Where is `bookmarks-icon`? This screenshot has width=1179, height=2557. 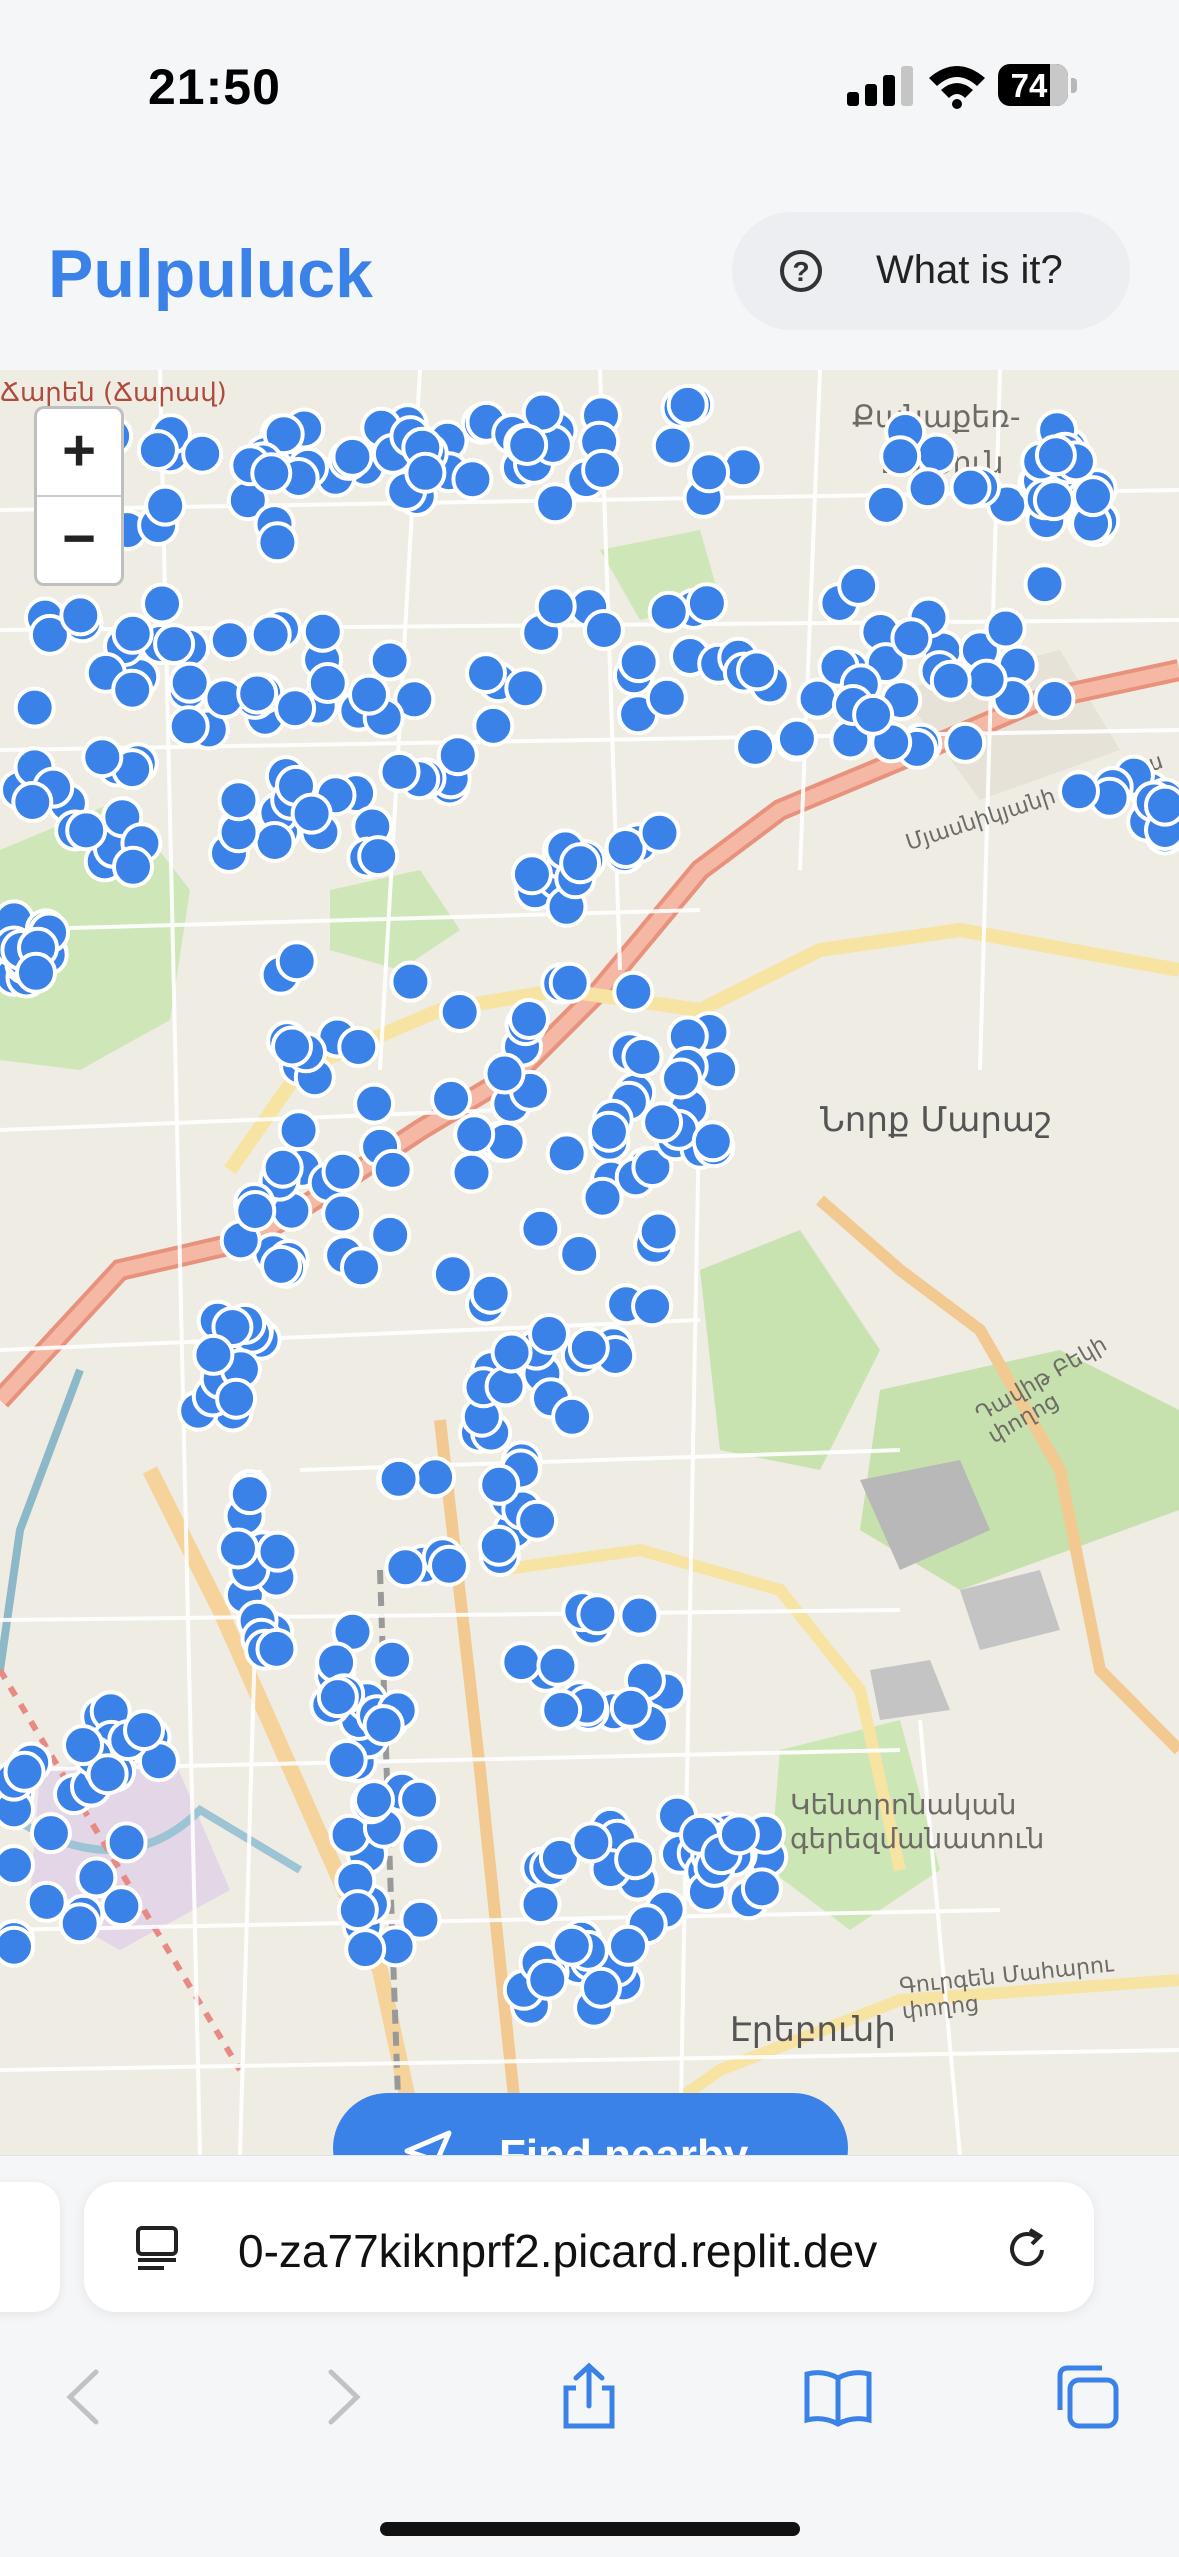 bookmarks-icon is located at coordinates (838, 2397).